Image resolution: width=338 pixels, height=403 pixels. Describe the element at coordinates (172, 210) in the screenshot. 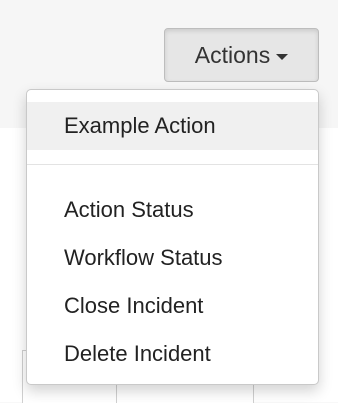

I see `menu-item-action-status: Action Status` at that location.